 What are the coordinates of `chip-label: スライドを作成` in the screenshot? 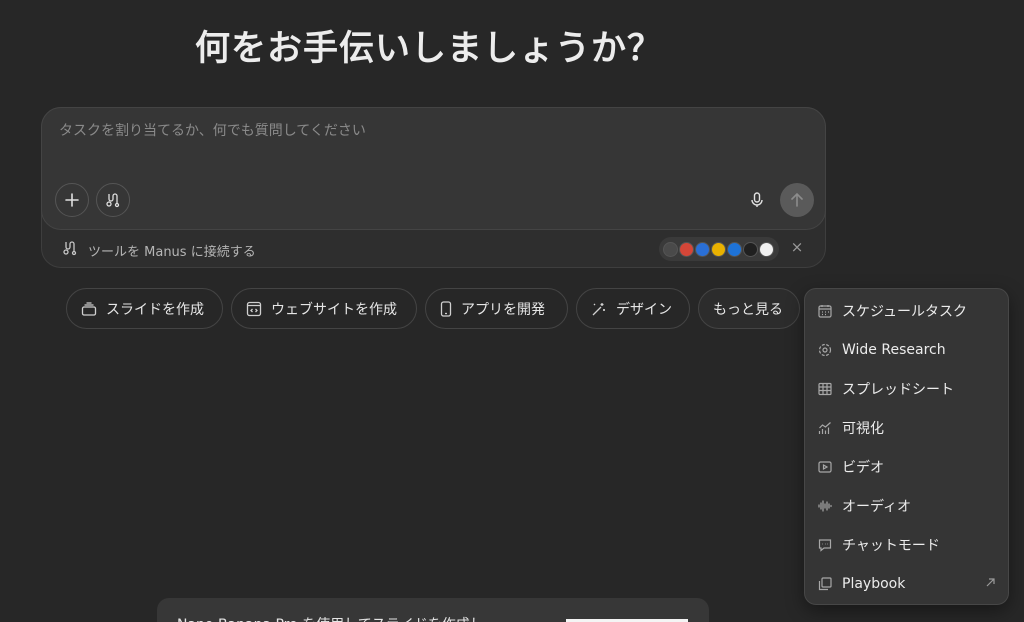 It's located at (155, 309).